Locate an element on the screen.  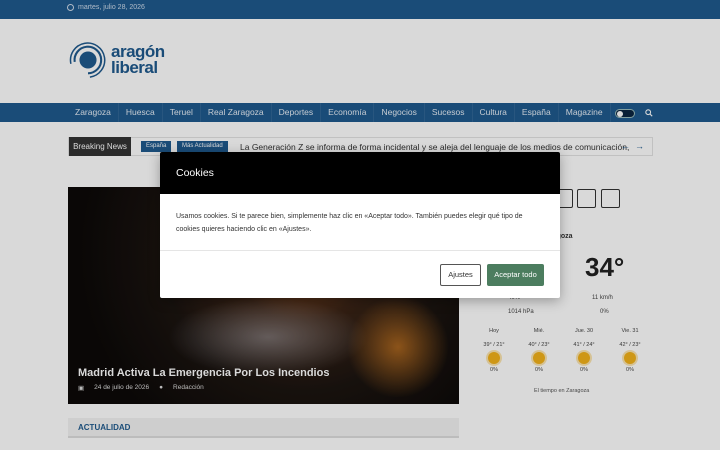
cookie-settings-button: Ajustes is located at coordinates (460, 275).